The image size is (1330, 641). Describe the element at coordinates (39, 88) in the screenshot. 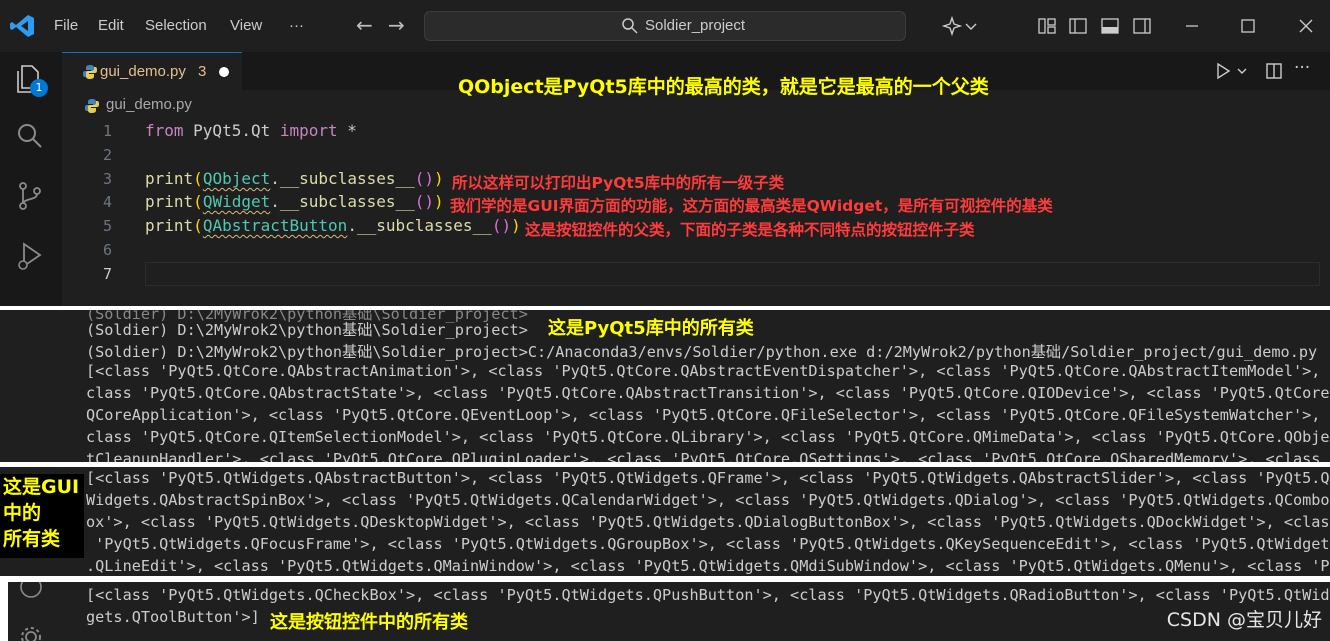

I see `explorer-badge: 1` at that location.